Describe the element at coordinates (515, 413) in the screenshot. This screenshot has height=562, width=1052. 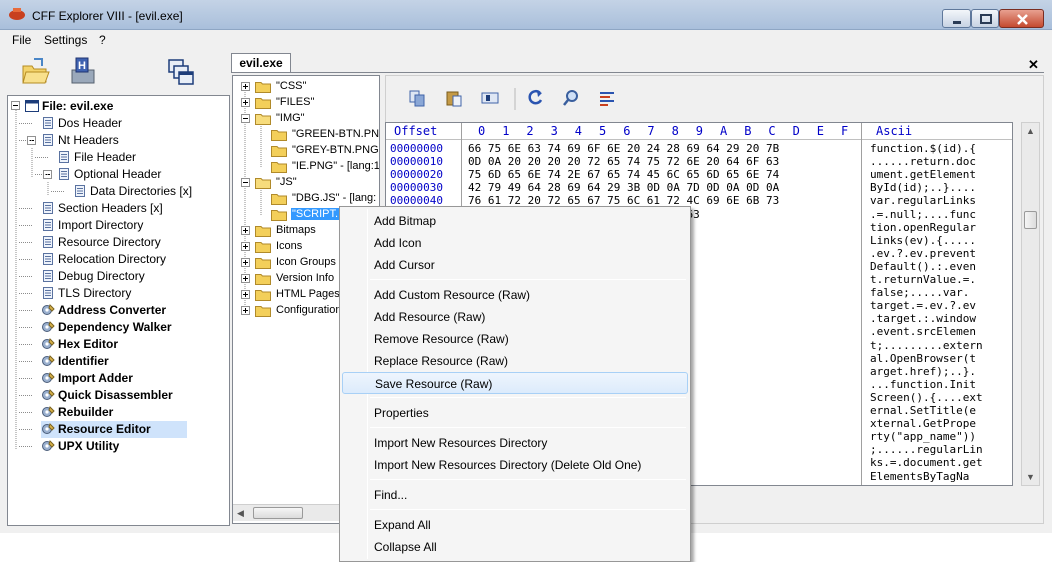
I see `menu-item-properties: Properties` at that location.